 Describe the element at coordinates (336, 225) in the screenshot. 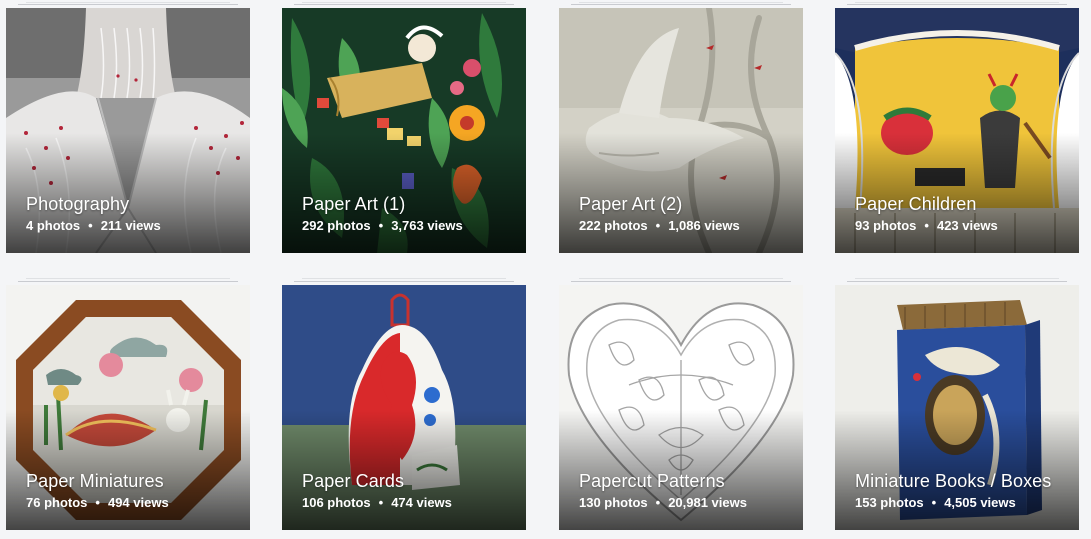

I see `photo-count: 292 photos` at that location.